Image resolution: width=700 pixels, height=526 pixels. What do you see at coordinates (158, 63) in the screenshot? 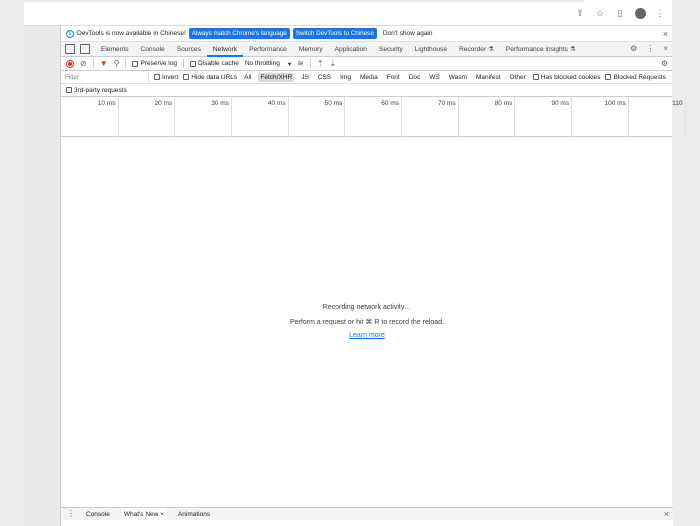
I see `preserve-log-label: Preserve log` at bounding box center [158, 63].